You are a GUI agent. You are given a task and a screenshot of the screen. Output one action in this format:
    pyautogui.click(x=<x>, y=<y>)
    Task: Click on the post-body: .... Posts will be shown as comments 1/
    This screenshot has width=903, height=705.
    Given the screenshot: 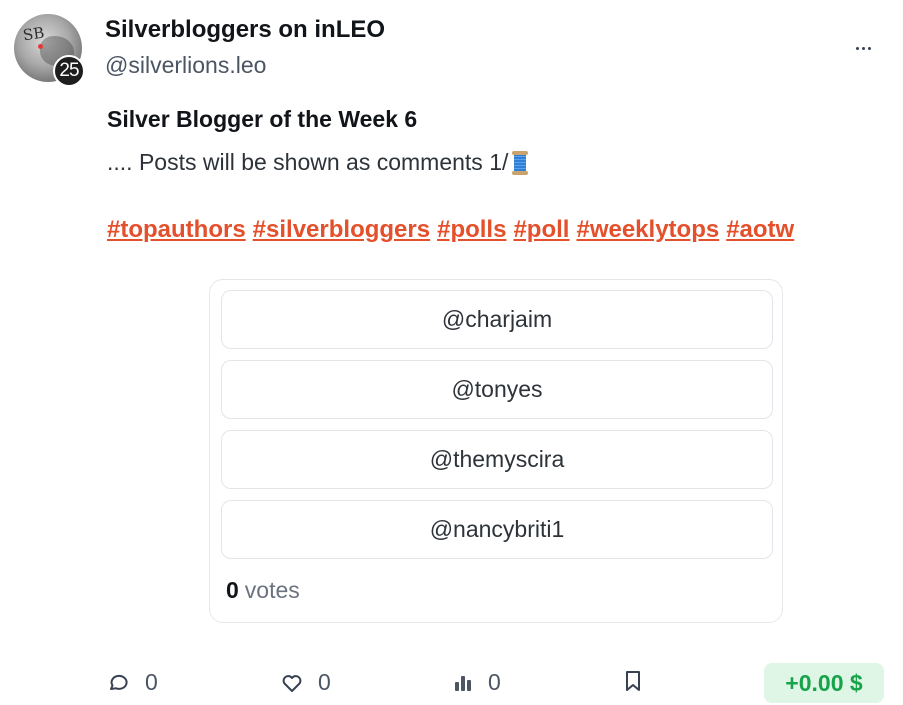 What is the action you would take?
    pyautogui.click(x=318, y=162)
    